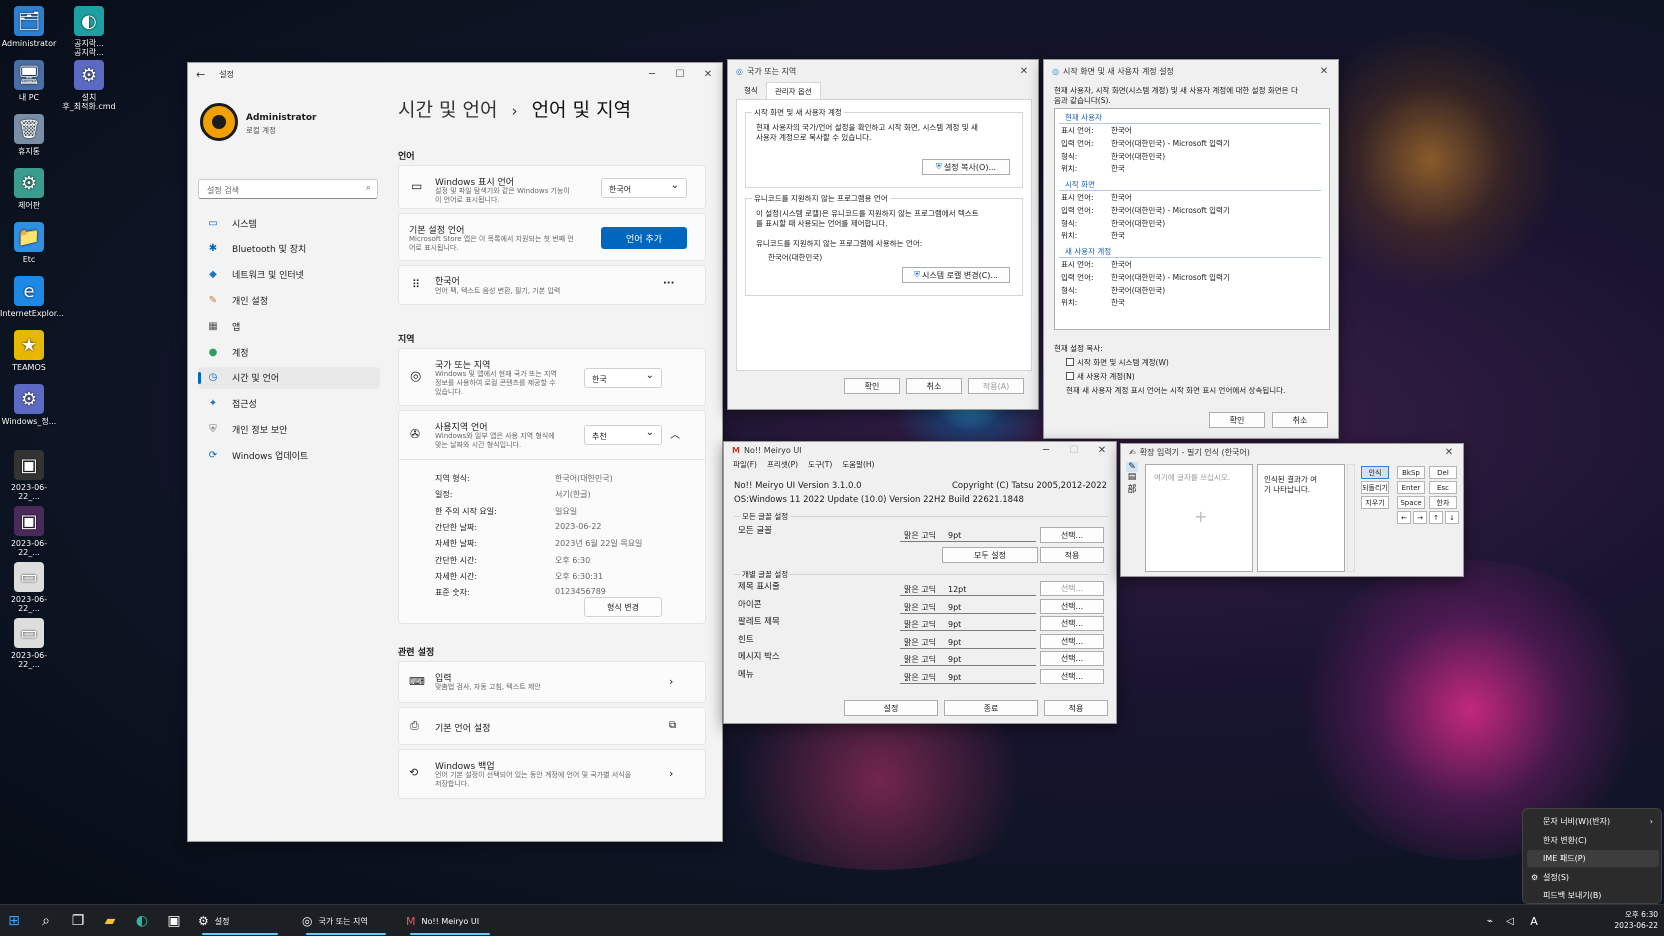 Image resolution: width=1664 pixels, height=936 pixels. What do you see at coordinates (240, 921) in the screenshot?
I see `taskbar-app-settings: ⚙ 설정` at bounding box center [240, 921].